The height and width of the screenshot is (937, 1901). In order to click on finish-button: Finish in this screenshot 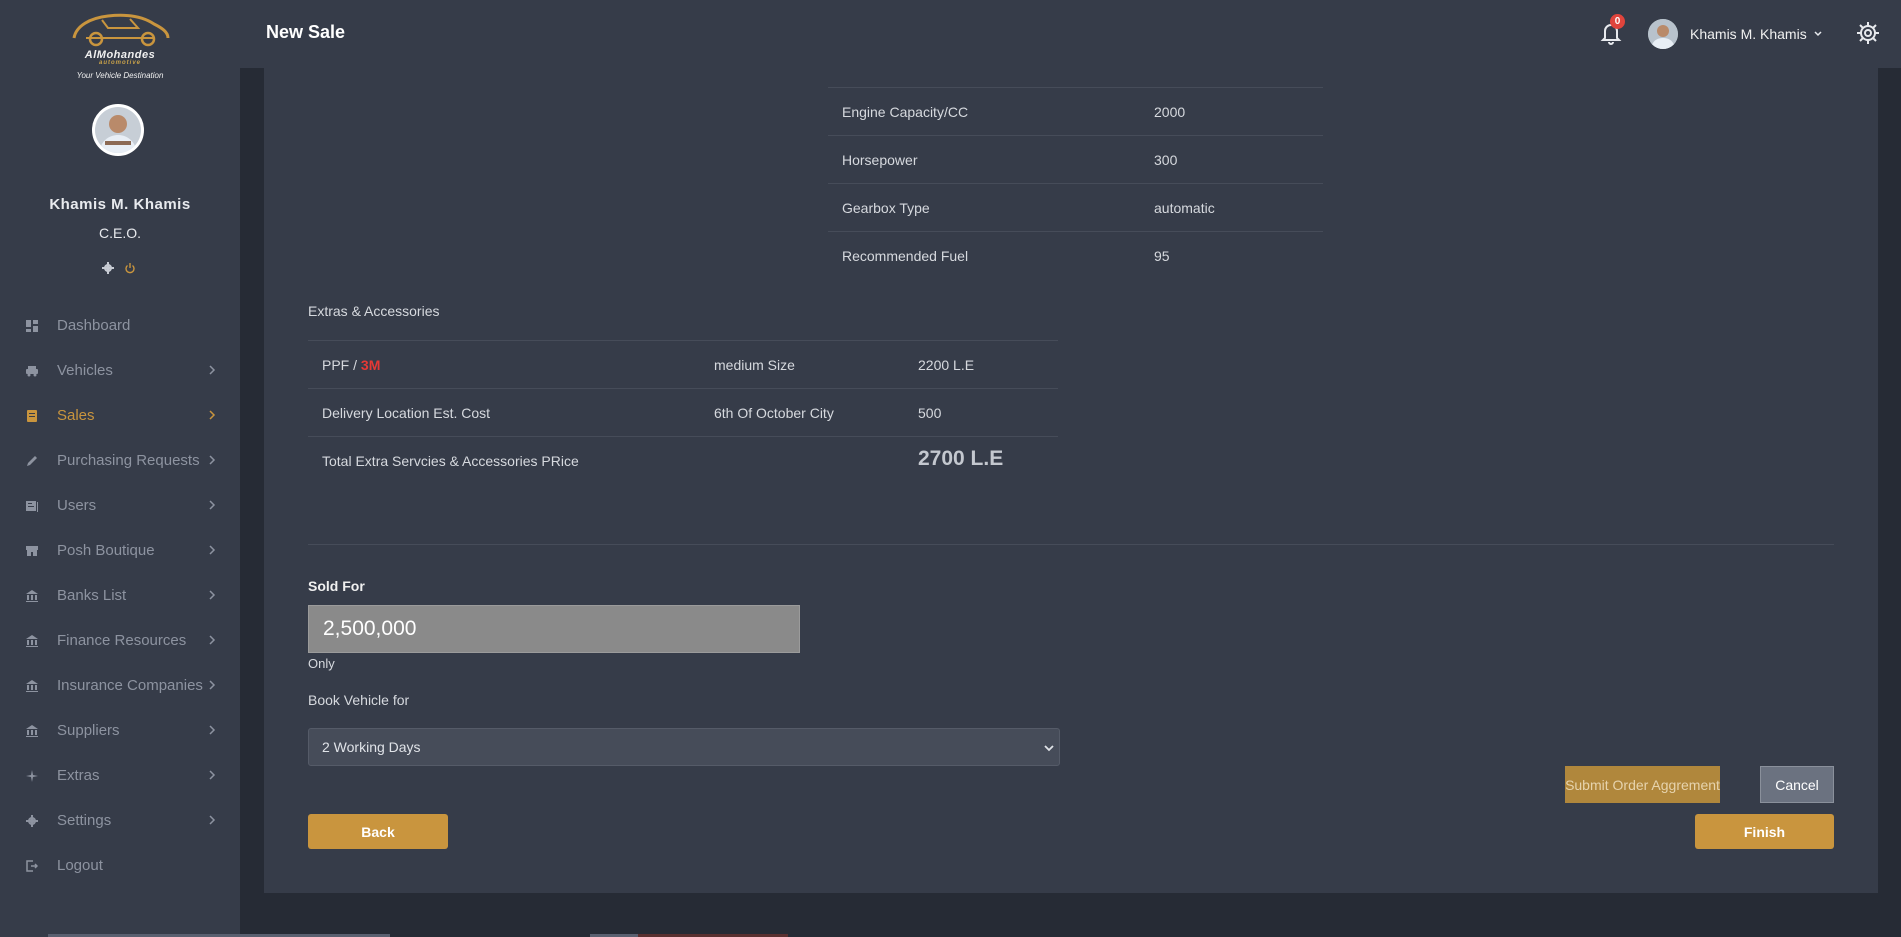, I will do `click(1764, 831)`.